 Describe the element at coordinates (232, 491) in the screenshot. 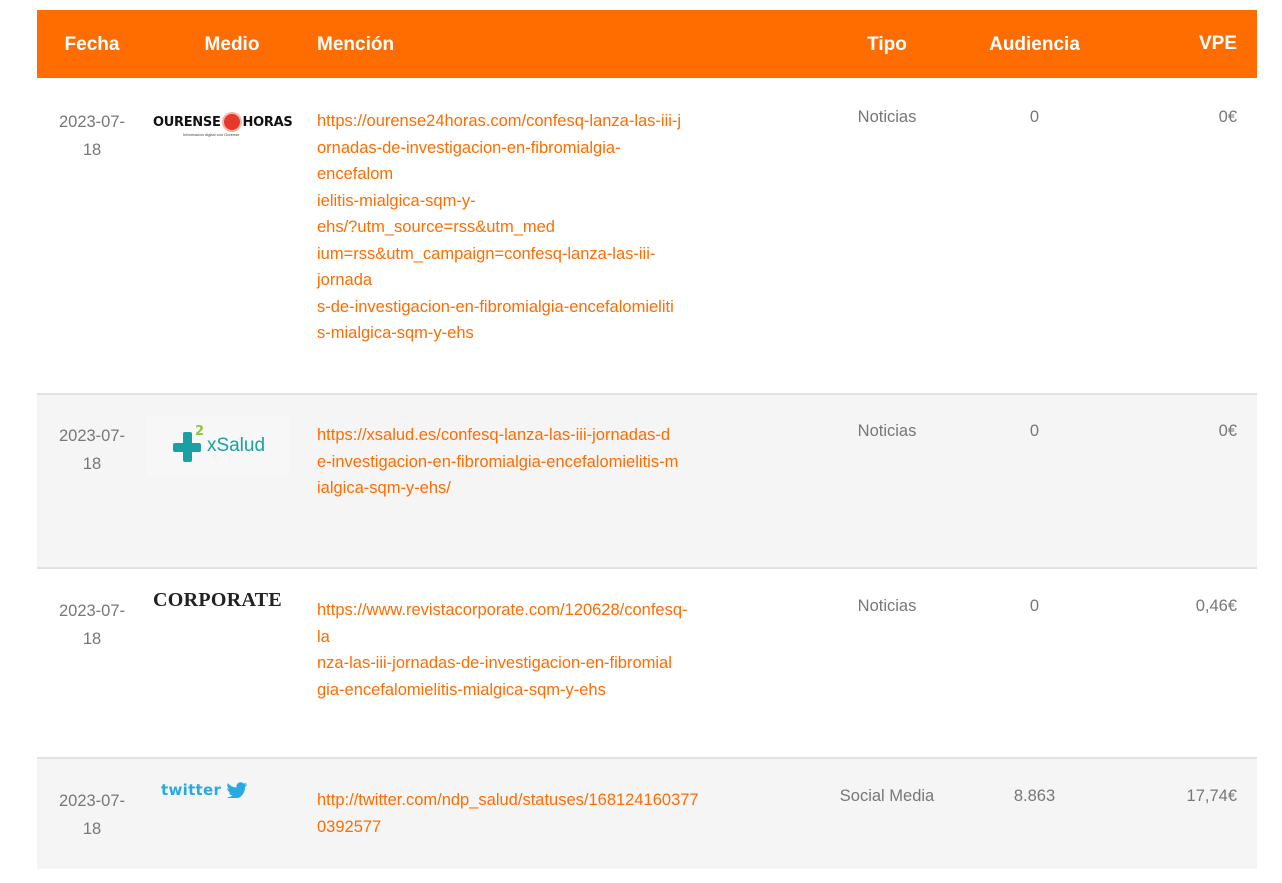

I see `media-cell: 2 xSalud` at that location.